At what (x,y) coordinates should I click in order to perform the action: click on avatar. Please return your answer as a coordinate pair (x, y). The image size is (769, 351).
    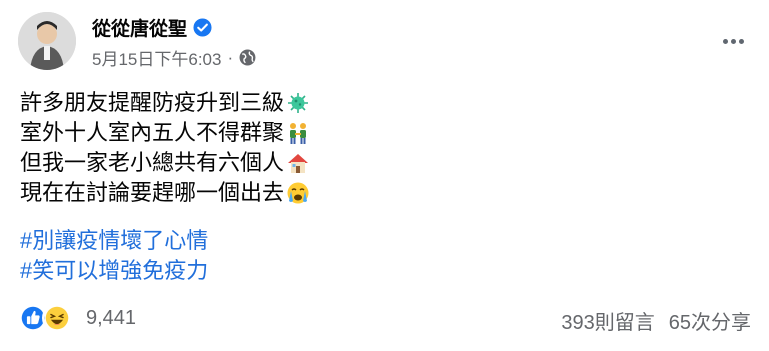
    Looking at the image, I should click on (47, 41).